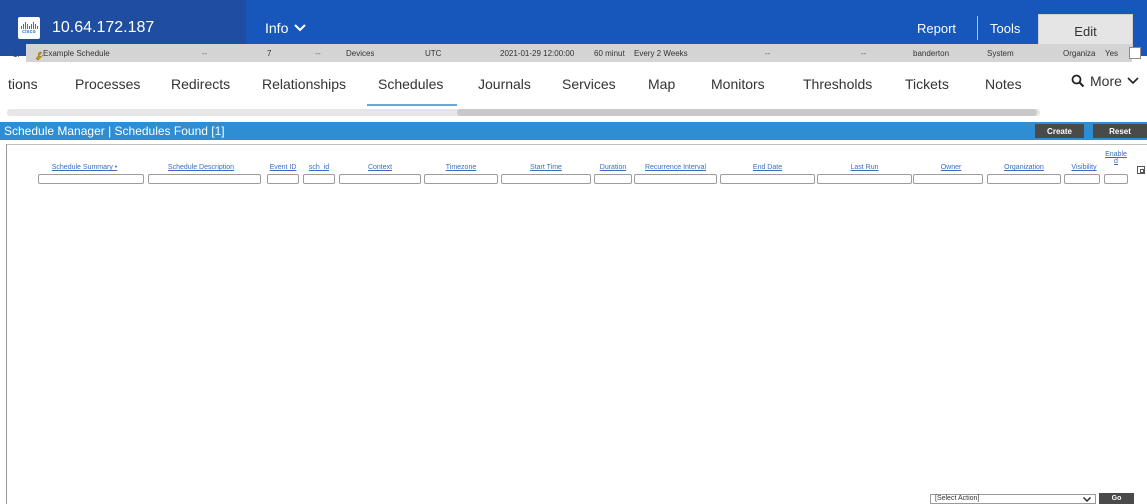 Image resolution: width=1147 pixels, height=504 pixels. Describe the element at coordinates (1013, 499) in the screenshot. I see `select-action-dropdown: [Select Action]` at that location.